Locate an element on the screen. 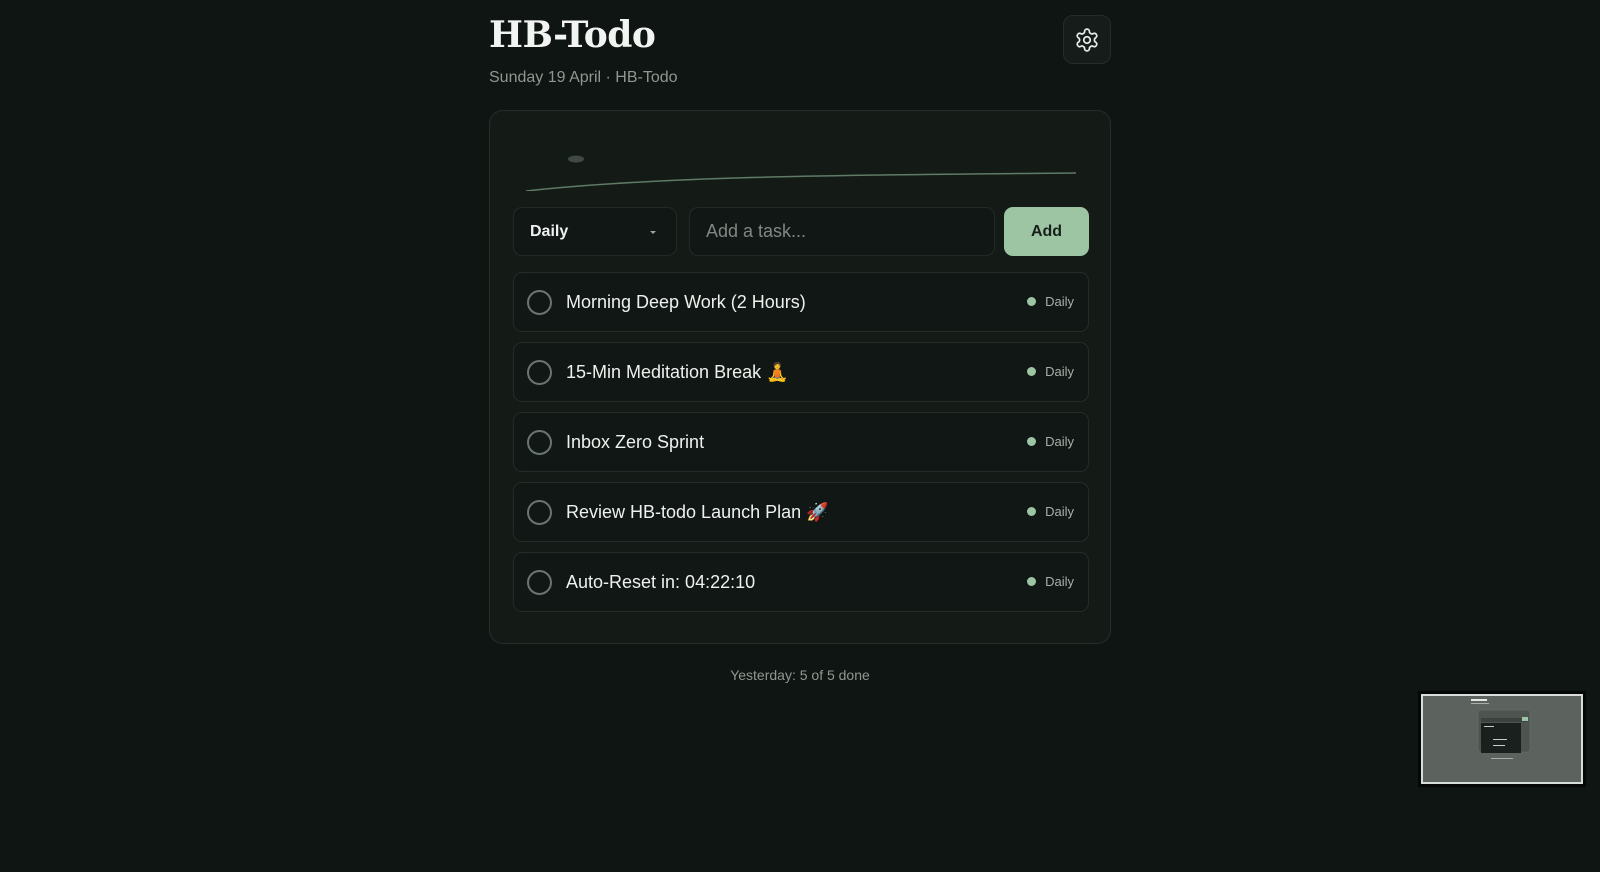 Image resolution: width=1600 pixels, height=872 pixels. task-input is located at coordinates (842, 231).